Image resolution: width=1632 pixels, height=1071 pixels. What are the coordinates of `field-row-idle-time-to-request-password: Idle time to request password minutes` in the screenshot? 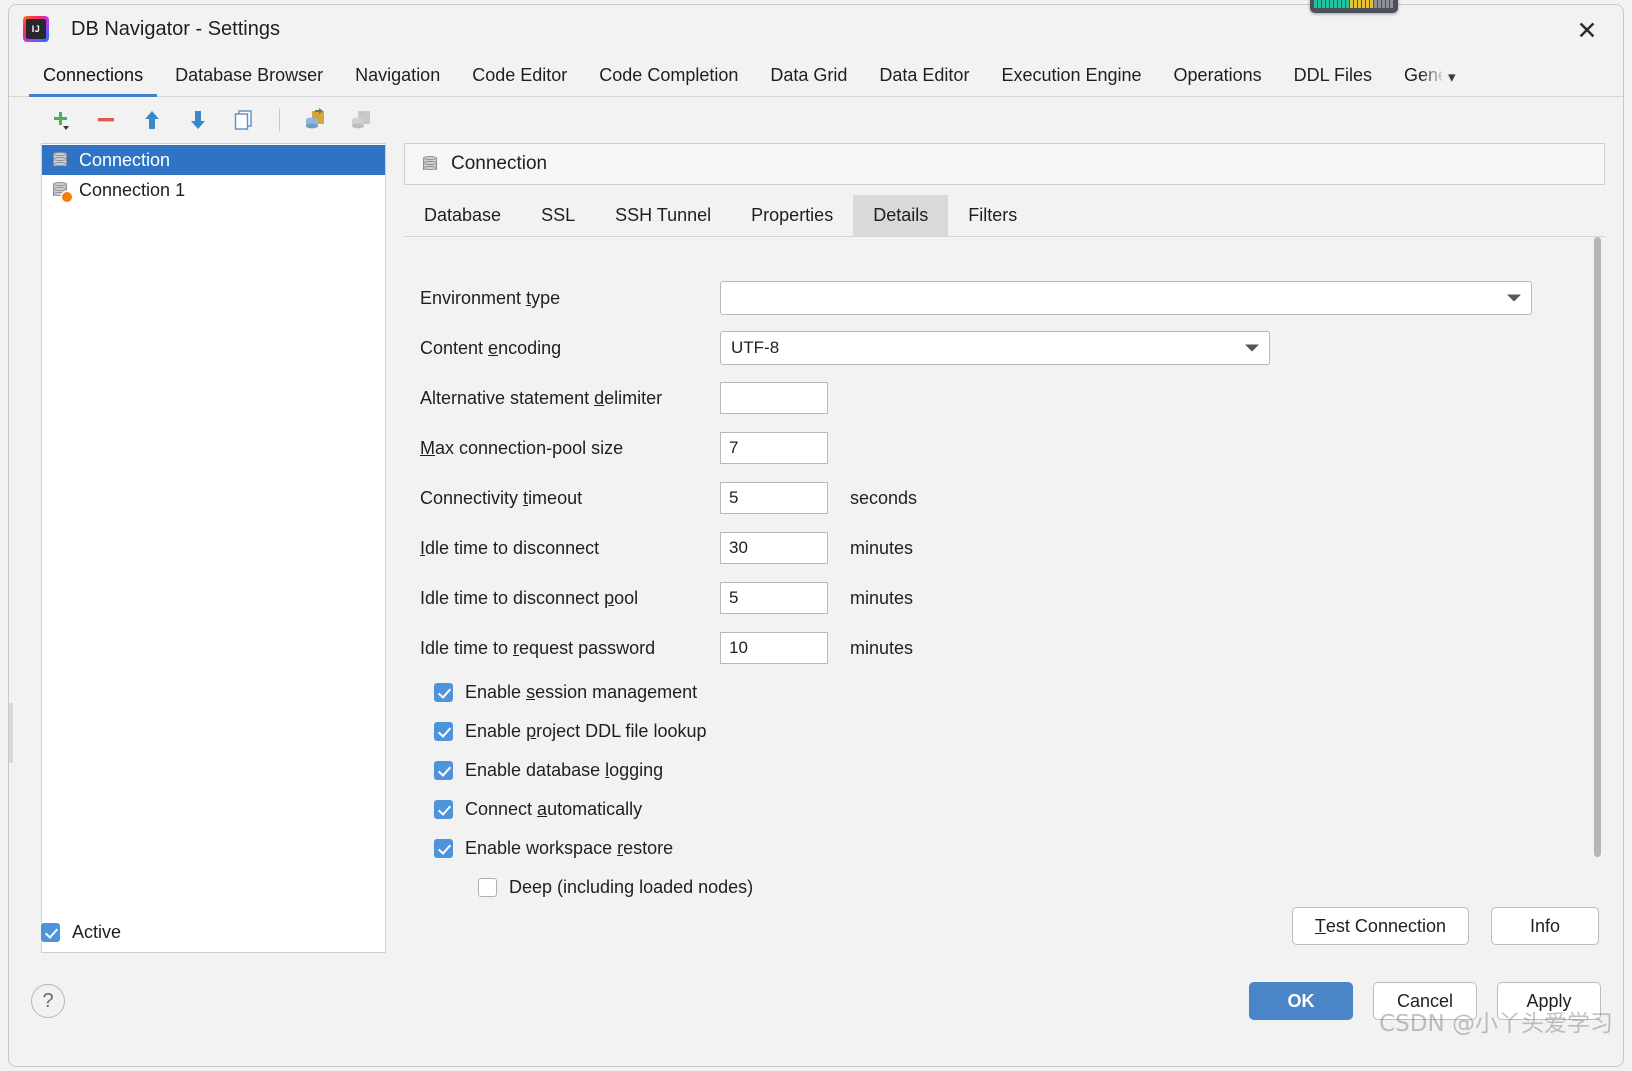 It's located at (1012, 648).